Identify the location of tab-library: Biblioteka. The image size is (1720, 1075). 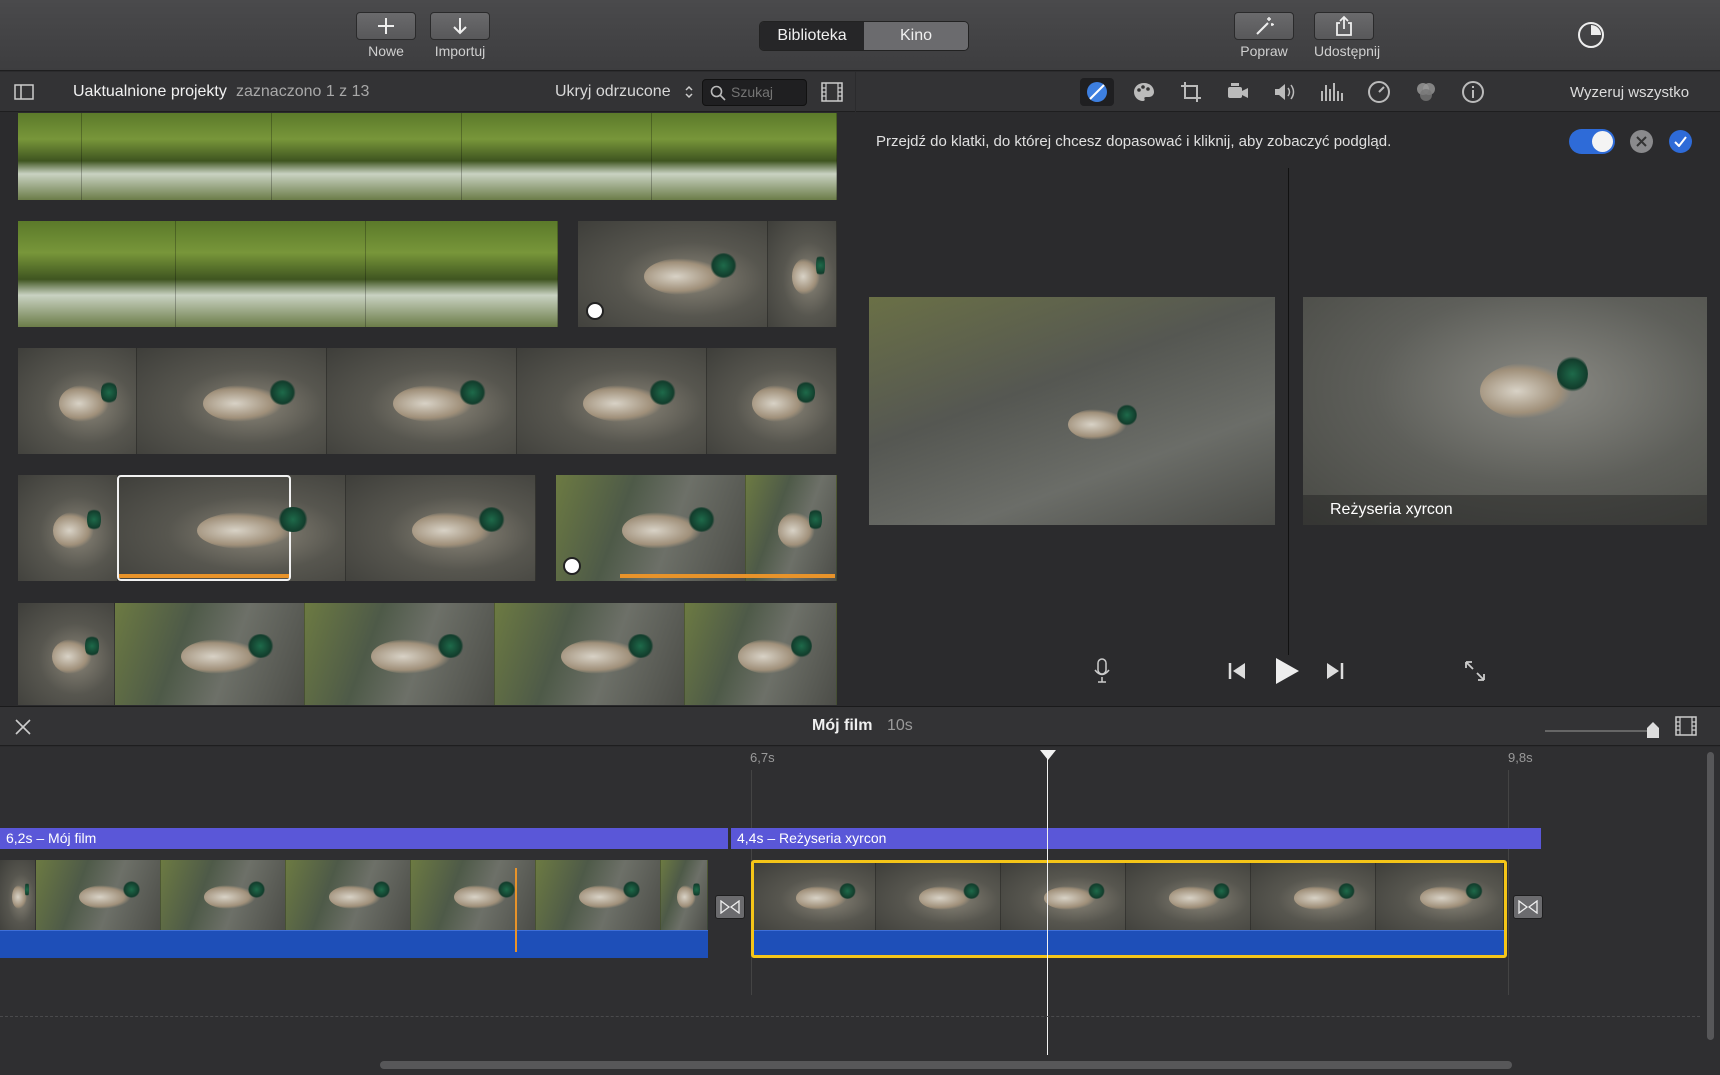
(812, 36).